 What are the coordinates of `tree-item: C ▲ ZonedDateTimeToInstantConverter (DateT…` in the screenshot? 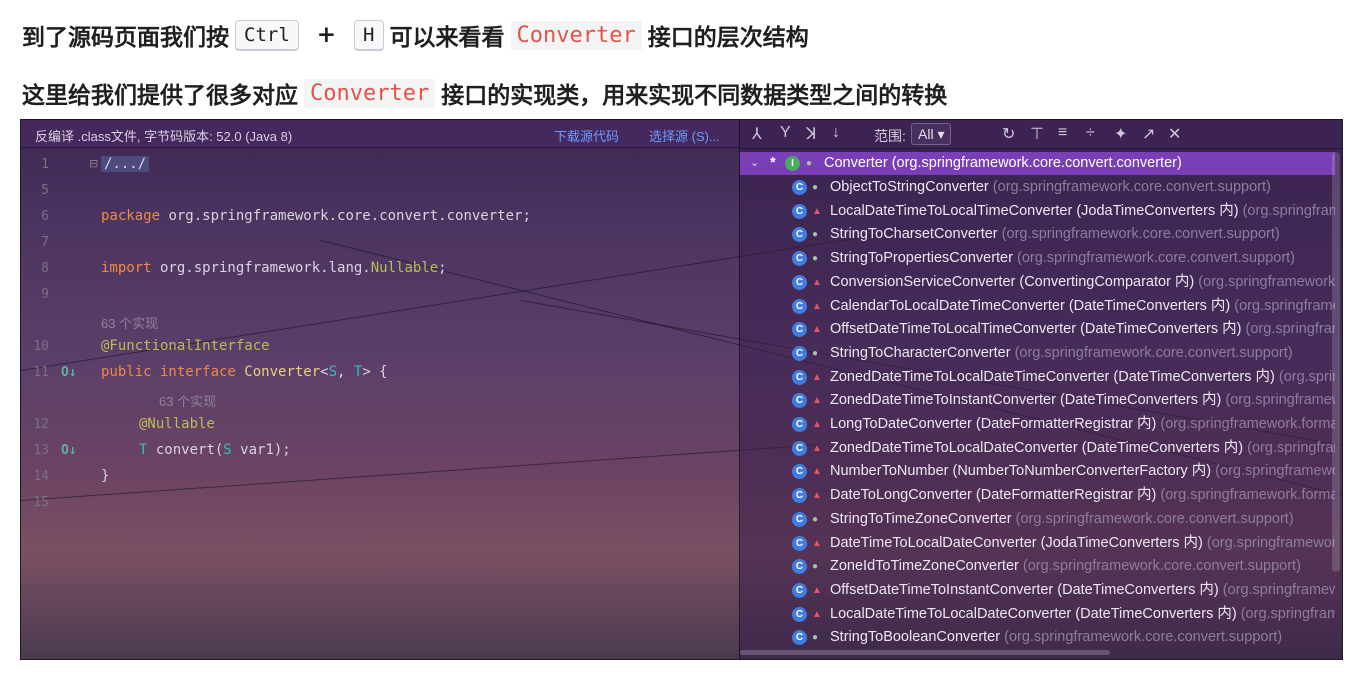 It's located at (1037, 400).